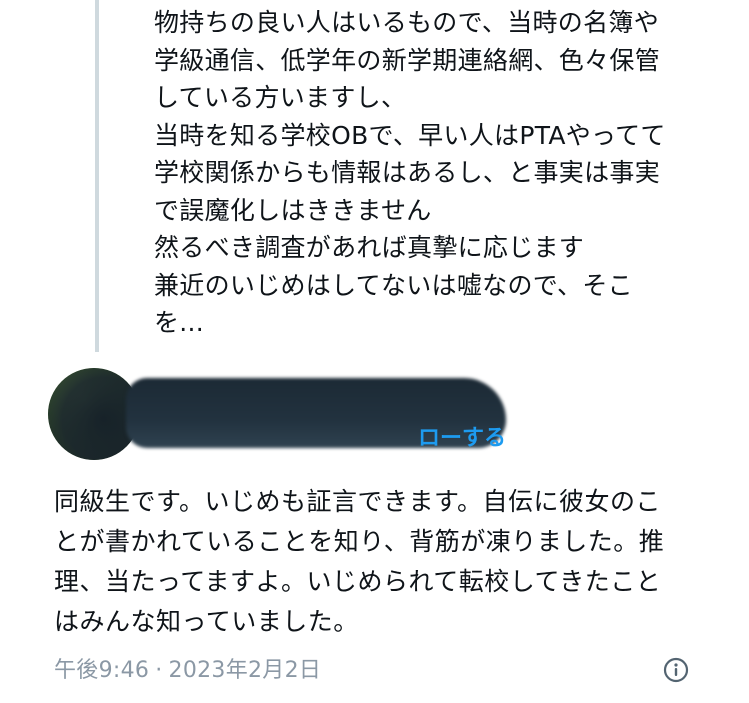  Describe the element at coordinates (369, 247) in the screenshot. I see `quoted-line: 然るべき調査があれば真摯に応じます` at that location.